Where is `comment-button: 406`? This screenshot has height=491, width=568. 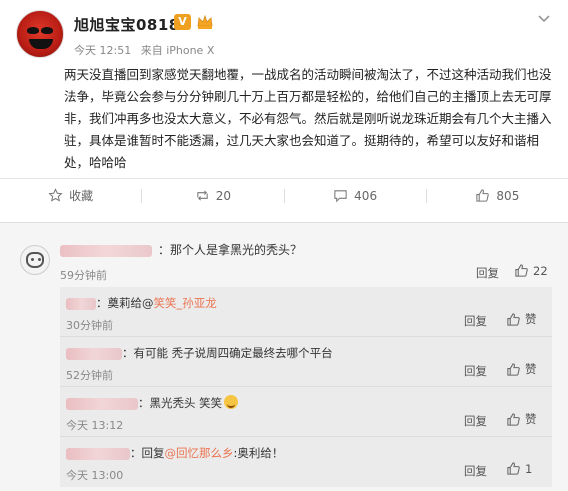 comment-button: 406 is located at coordinates (355, 195).